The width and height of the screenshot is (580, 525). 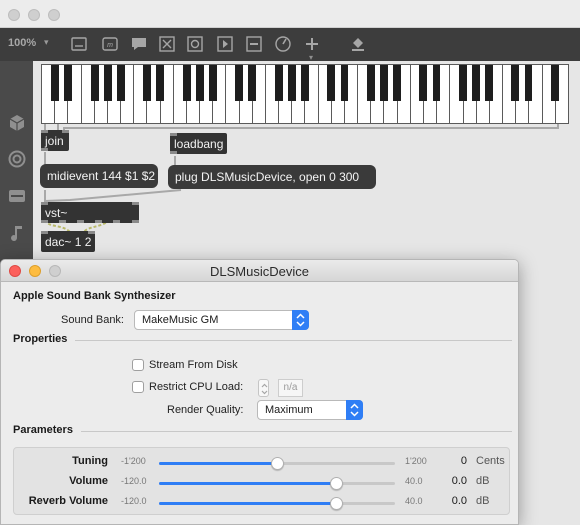 What do you see at coordinates (138, 387) in the screenshot?
I see `restrict-cpu-checkbox` at bounding box center [138, 387].